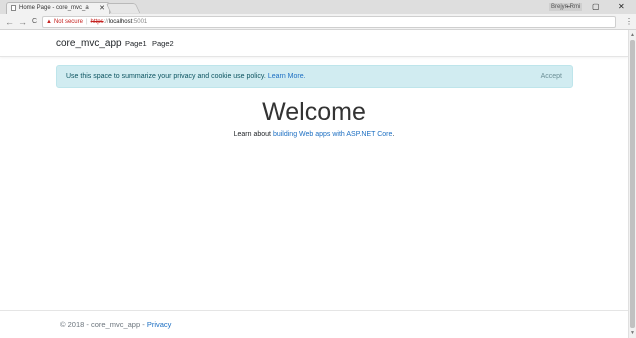  I want to click on scrollbar-thumb, so click(632, 184).